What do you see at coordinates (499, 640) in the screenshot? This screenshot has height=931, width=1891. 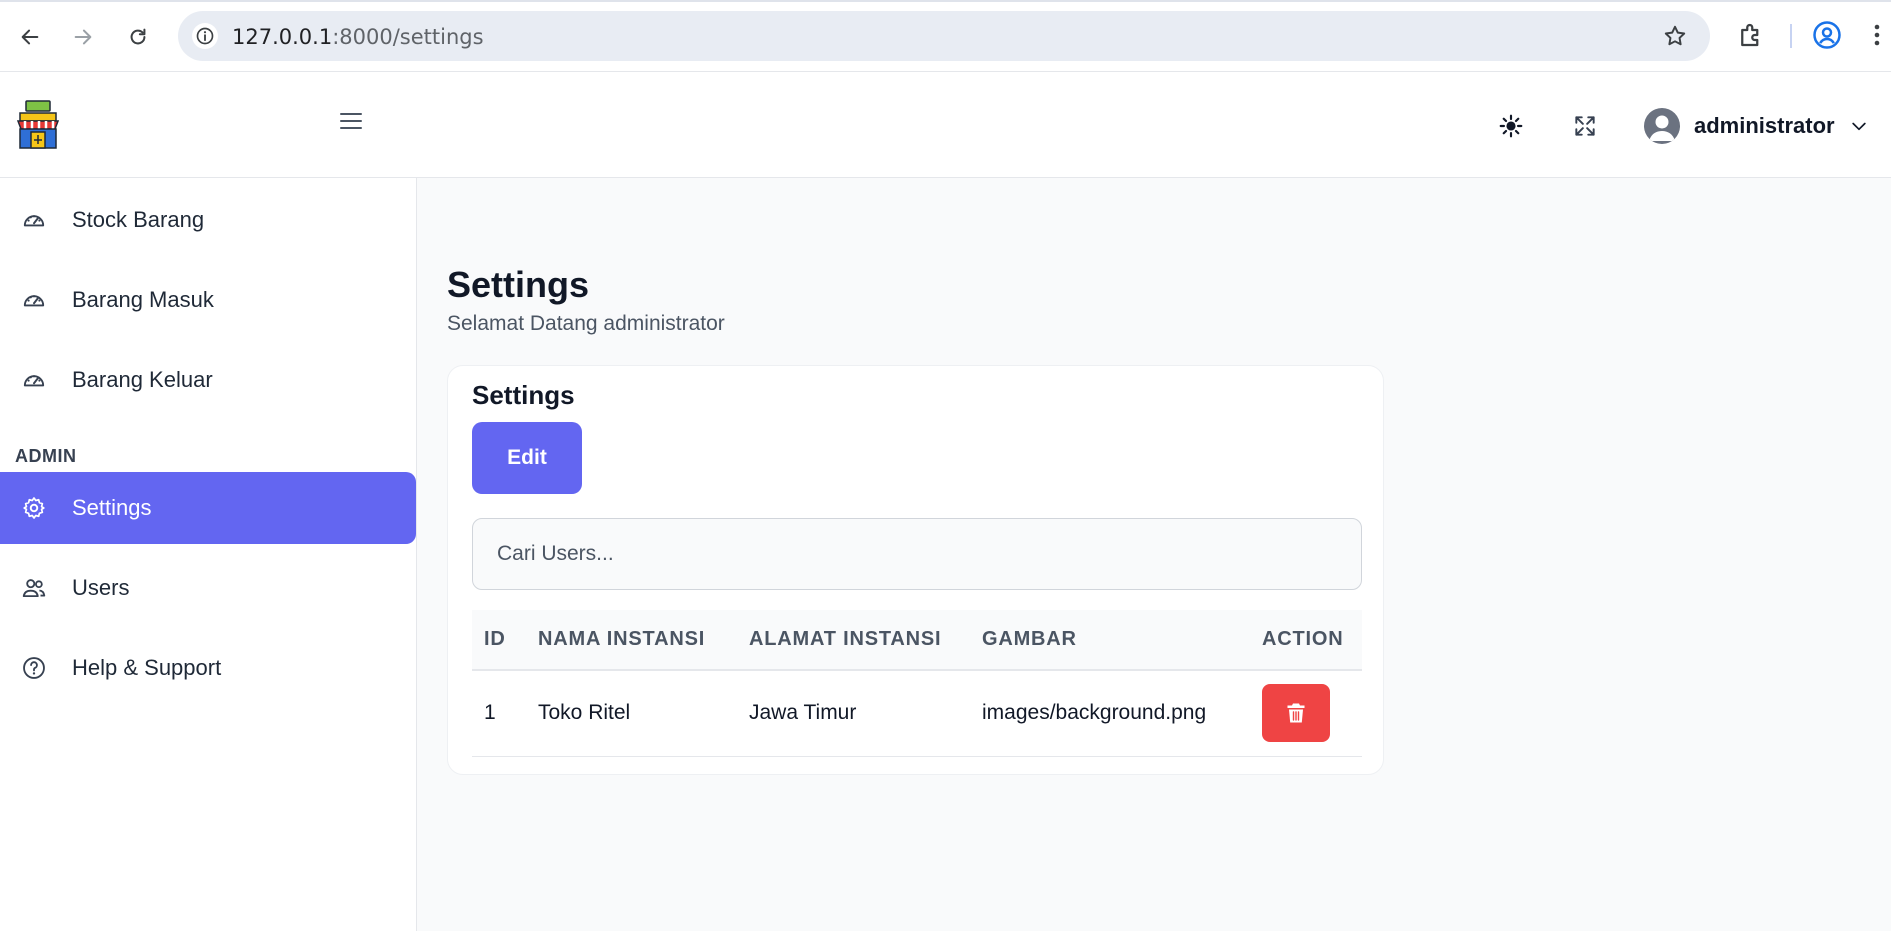 I see `column-header-id: ID` at bounding box center [499, 640].